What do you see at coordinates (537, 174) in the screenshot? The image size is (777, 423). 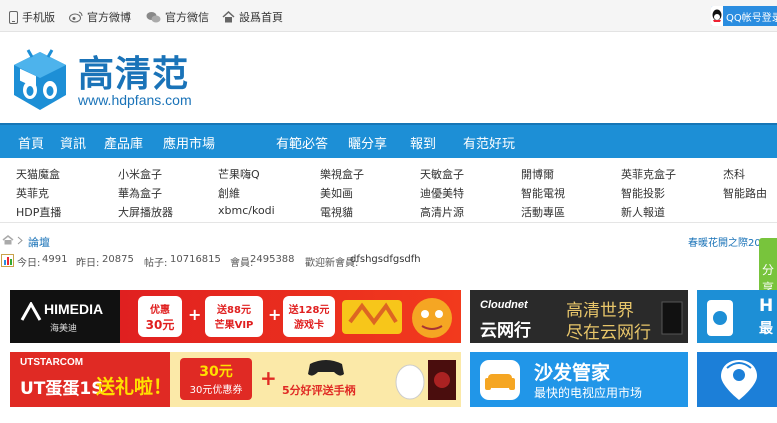 I see `category-link: 開博爾` at bounding box center [537, 174].